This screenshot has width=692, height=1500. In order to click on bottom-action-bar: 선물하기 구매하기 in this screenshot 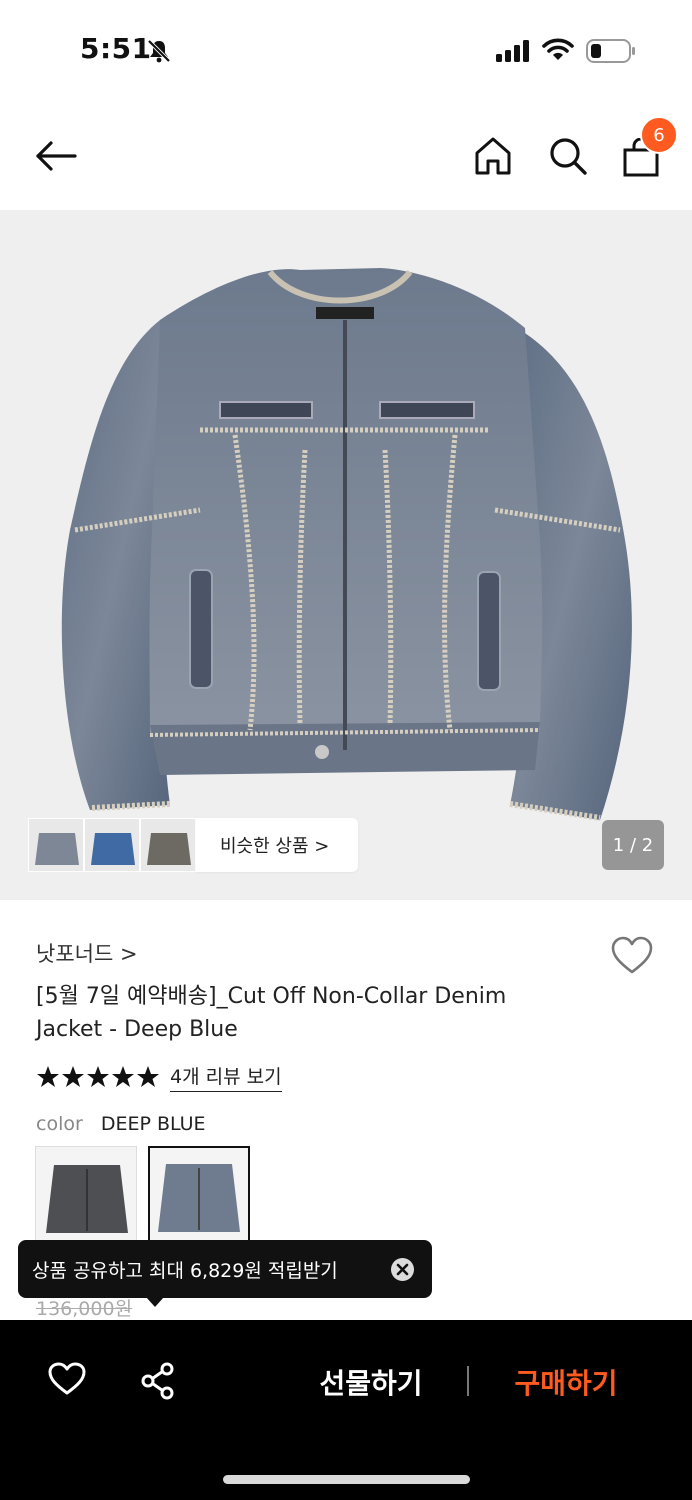, I will do `click(346, 1410)`.